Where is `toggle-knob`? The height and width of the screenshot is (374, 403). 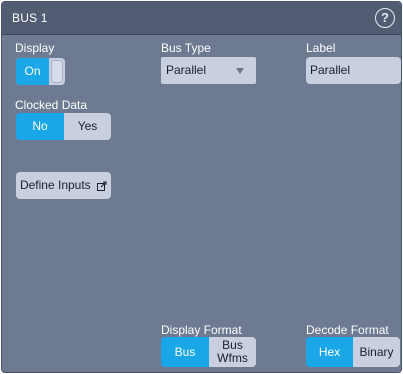
toggle-knob is located at coordinates (57, 71).